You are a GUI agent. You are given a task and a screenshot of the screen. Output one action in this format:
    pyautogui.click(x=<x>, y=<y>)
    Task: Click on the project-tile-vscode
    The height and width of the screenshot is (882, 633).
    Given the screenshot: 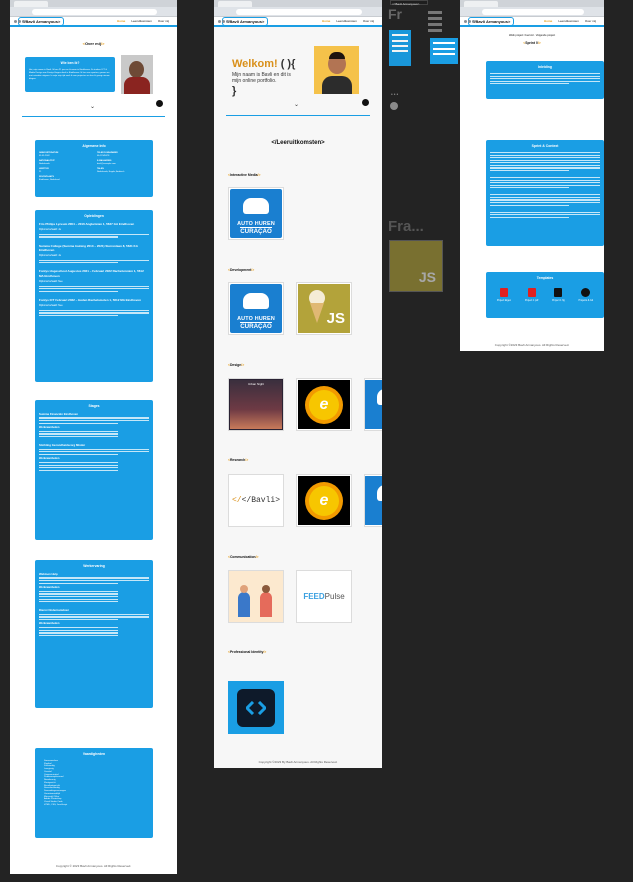 What is the action you would take?
    pyautogui.click(x=256, y=707)
    